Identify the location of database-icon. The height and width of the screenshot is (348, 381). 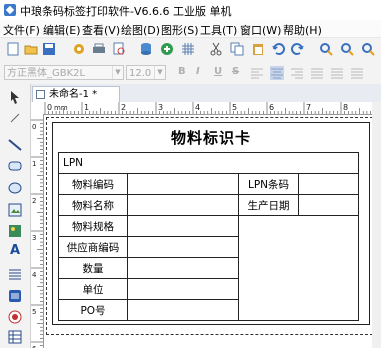
(146, 49).